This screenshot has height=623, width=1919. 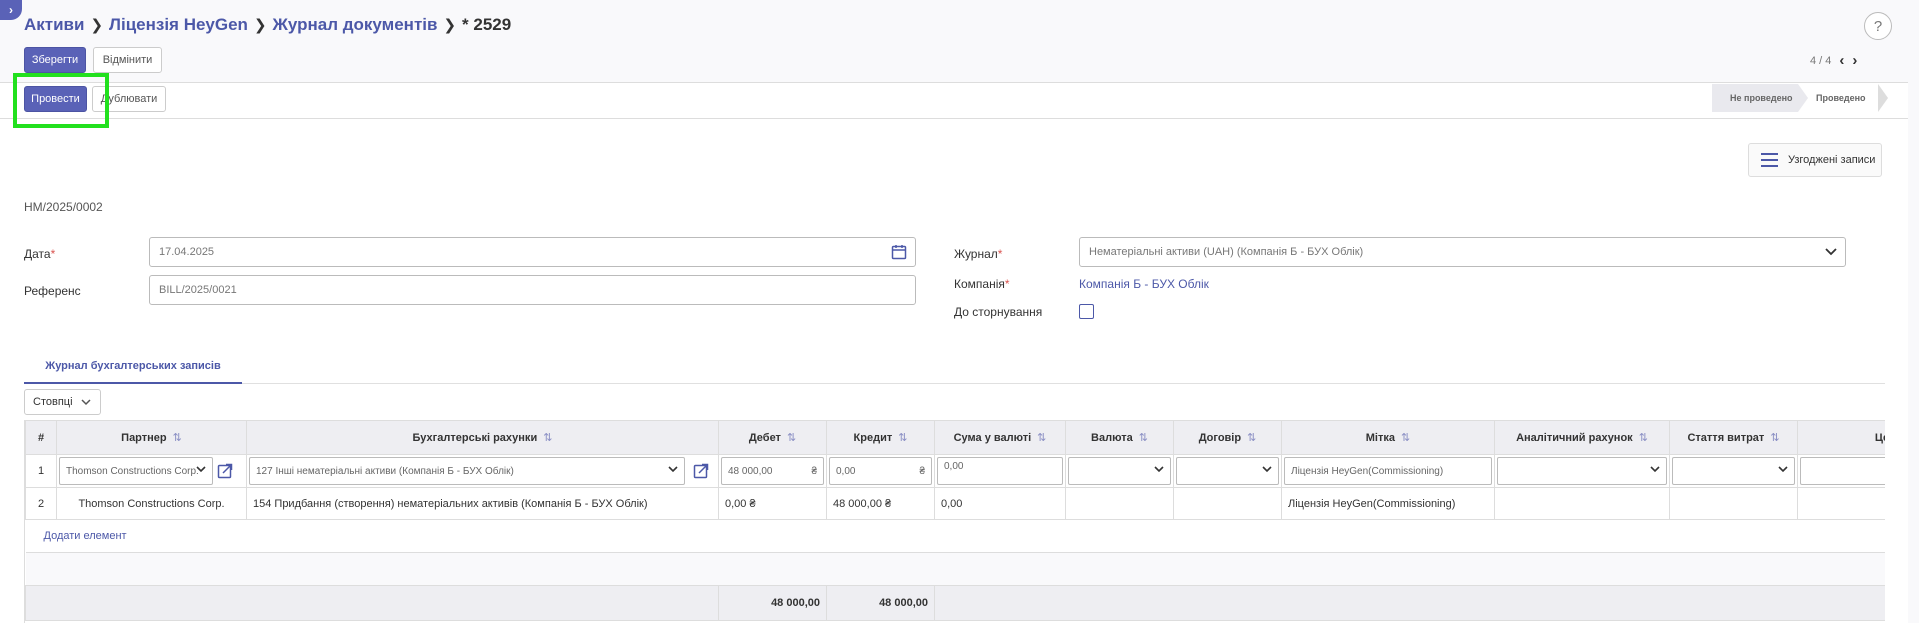 I want to click on label-input: Ліцензія HeyGen(Commissioning), so click(x=1388, y=471).